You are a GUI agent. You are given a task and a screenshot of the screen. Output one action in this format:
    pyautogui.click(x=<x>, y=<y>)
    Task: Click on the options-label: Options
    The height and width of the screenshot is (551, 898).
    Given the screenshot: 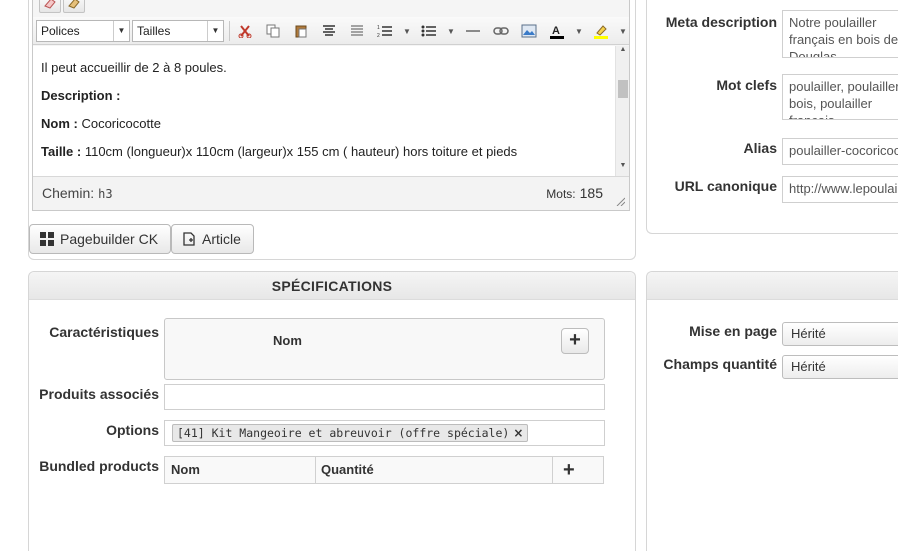 What is the action you would take?
    pyautogui.click(x=132, y=430)
    